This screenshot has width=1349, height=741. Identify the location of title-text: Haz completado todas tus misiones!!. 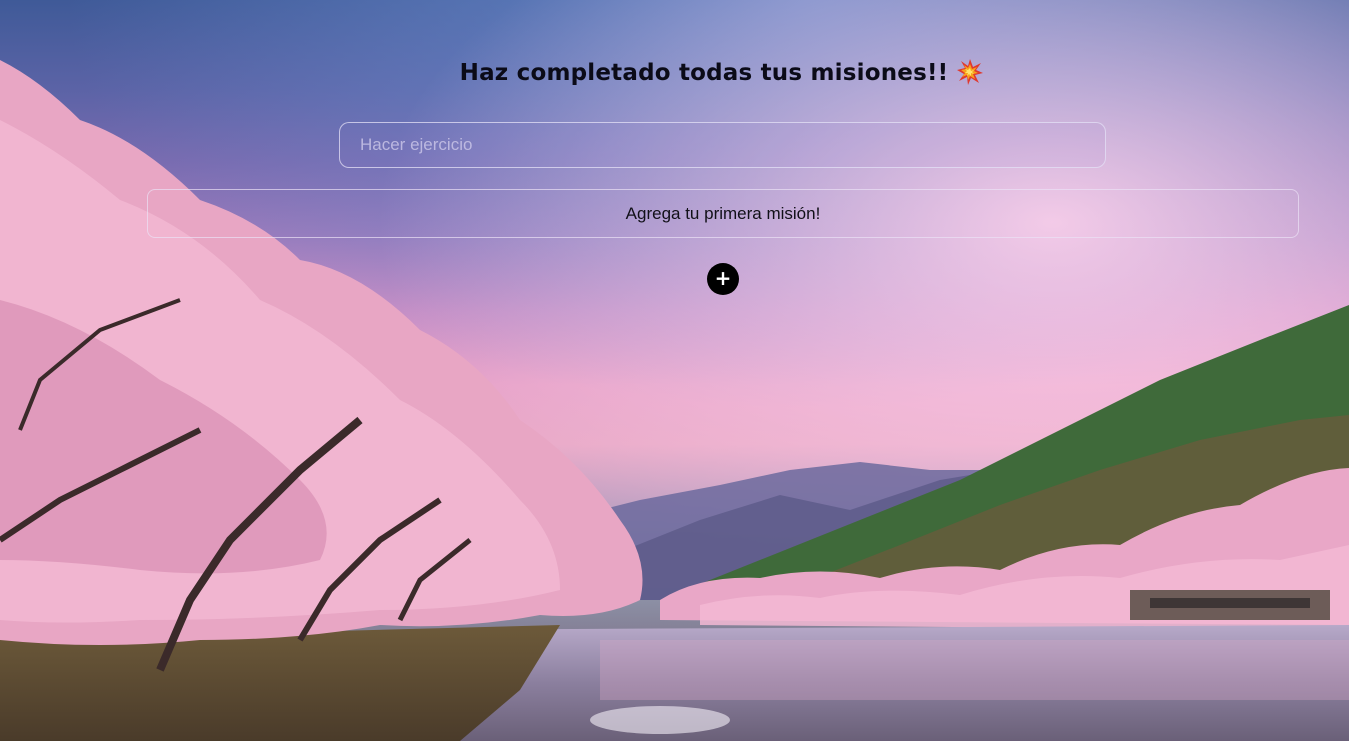
(704, 73).